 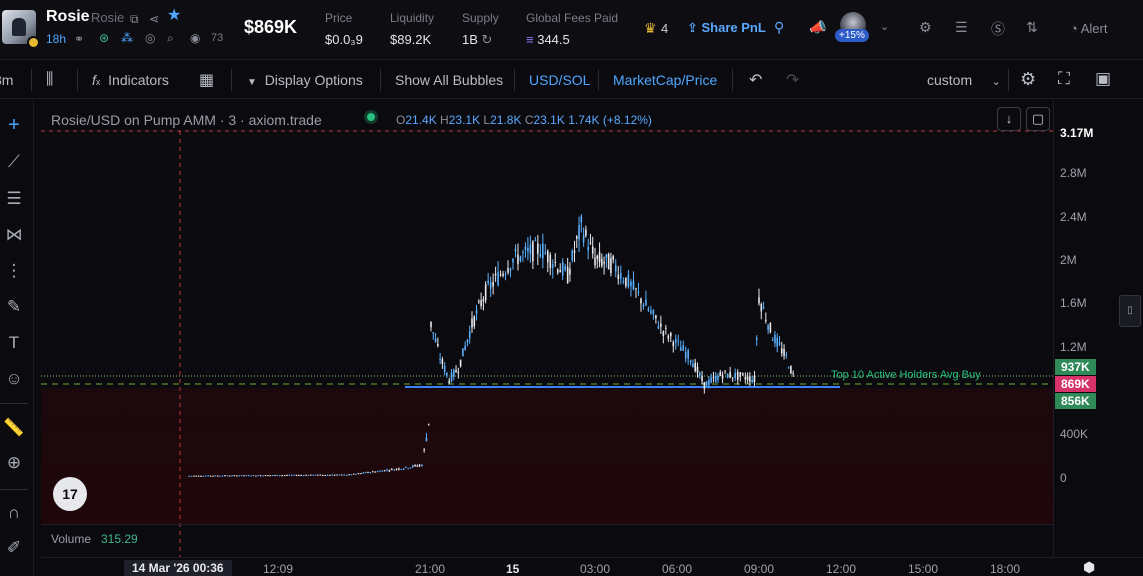 What do you see at coordinates (14, 162) in the screenshot?
I see `trendline-icon: ⟋` at bounding box center [14, 162].